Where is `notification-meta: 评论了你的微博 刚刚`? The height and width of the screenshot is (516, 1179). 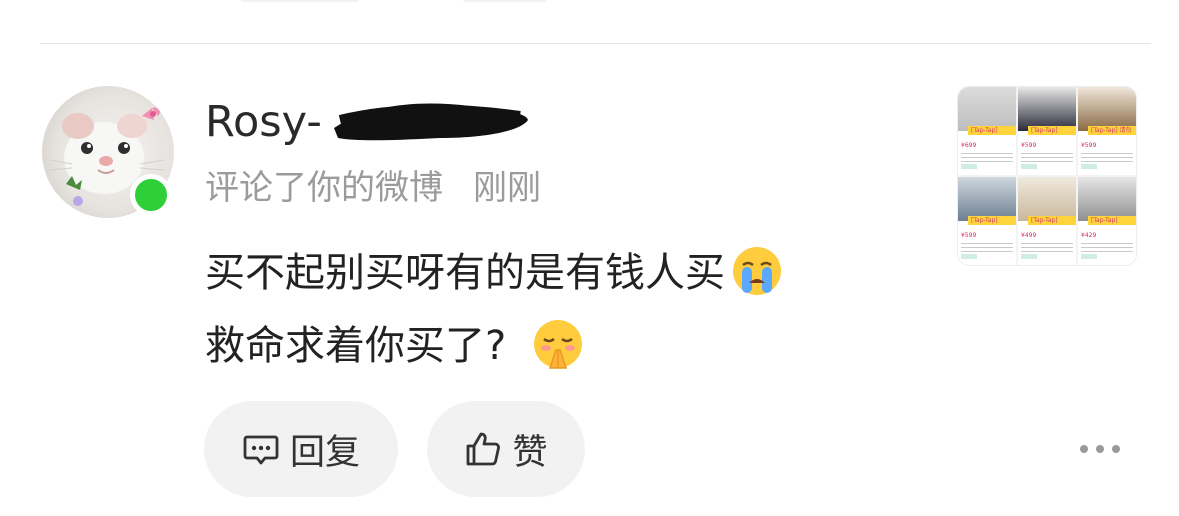 notification-meta: 评论了你的微博 刚刚 is located at coordinates (373, 188).